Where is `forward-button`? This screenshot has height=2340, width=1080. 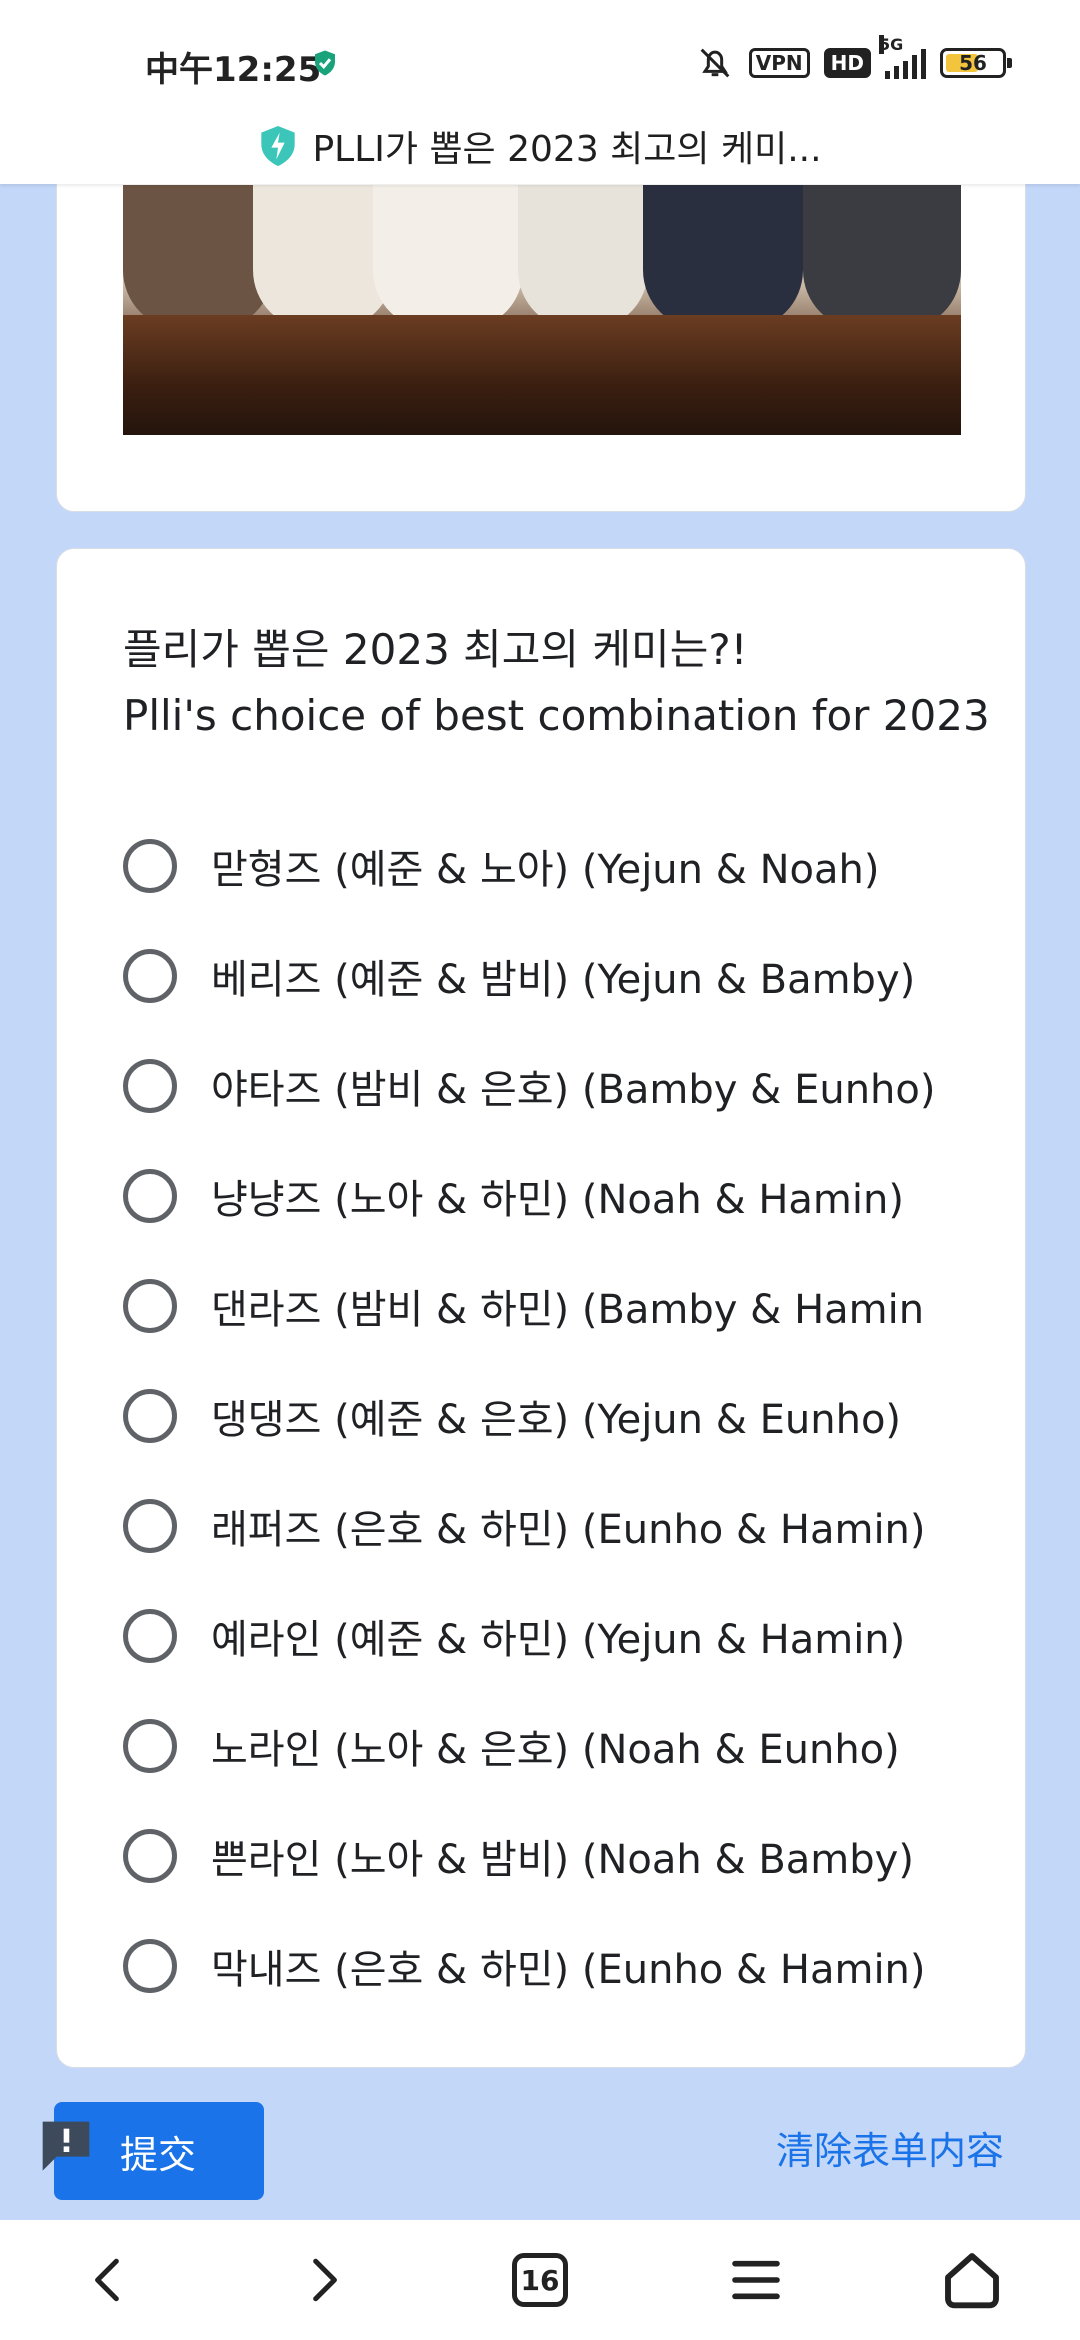 forward-button is located at coordinates (324, 2280).